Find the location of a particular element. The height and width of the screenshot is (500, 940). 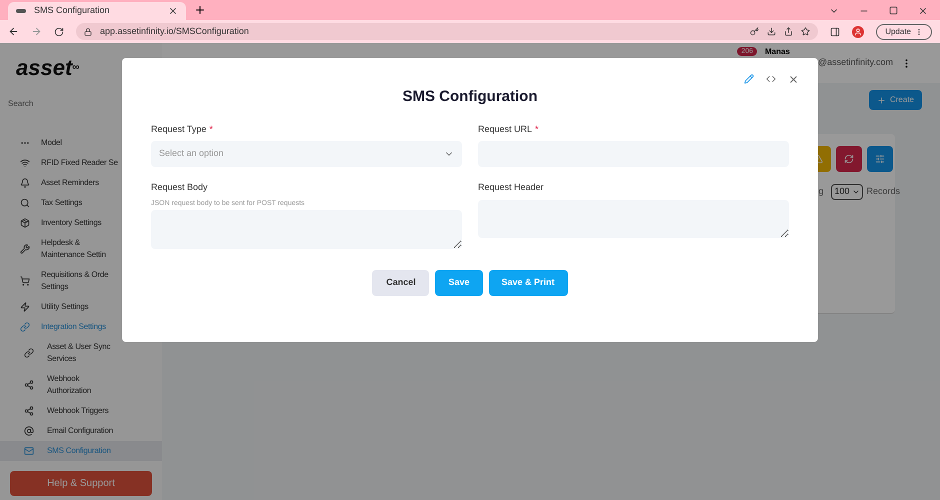

field-label: Request Header is located at coordinates (511, 187).